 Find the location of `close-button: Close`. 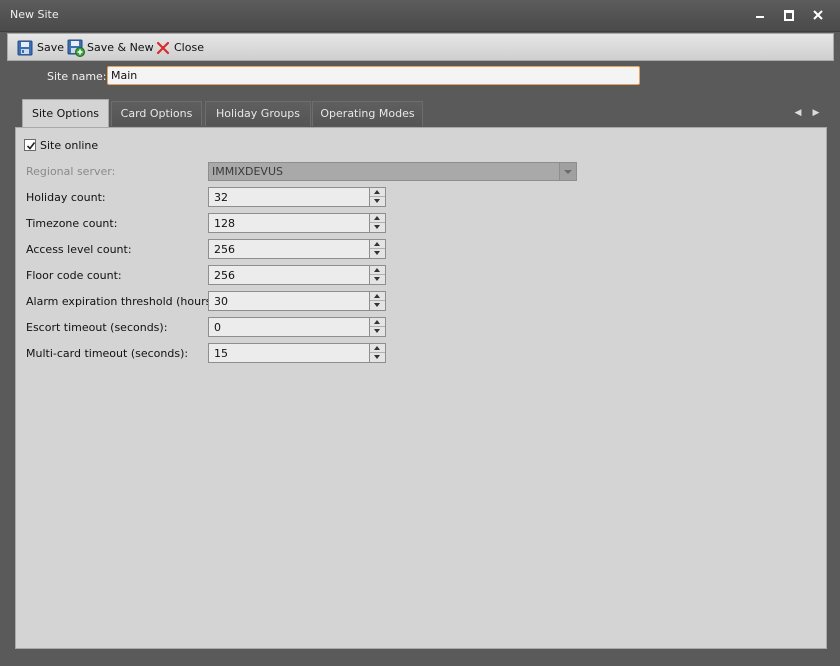

close-button: Close is located at coordinates (181, 48).